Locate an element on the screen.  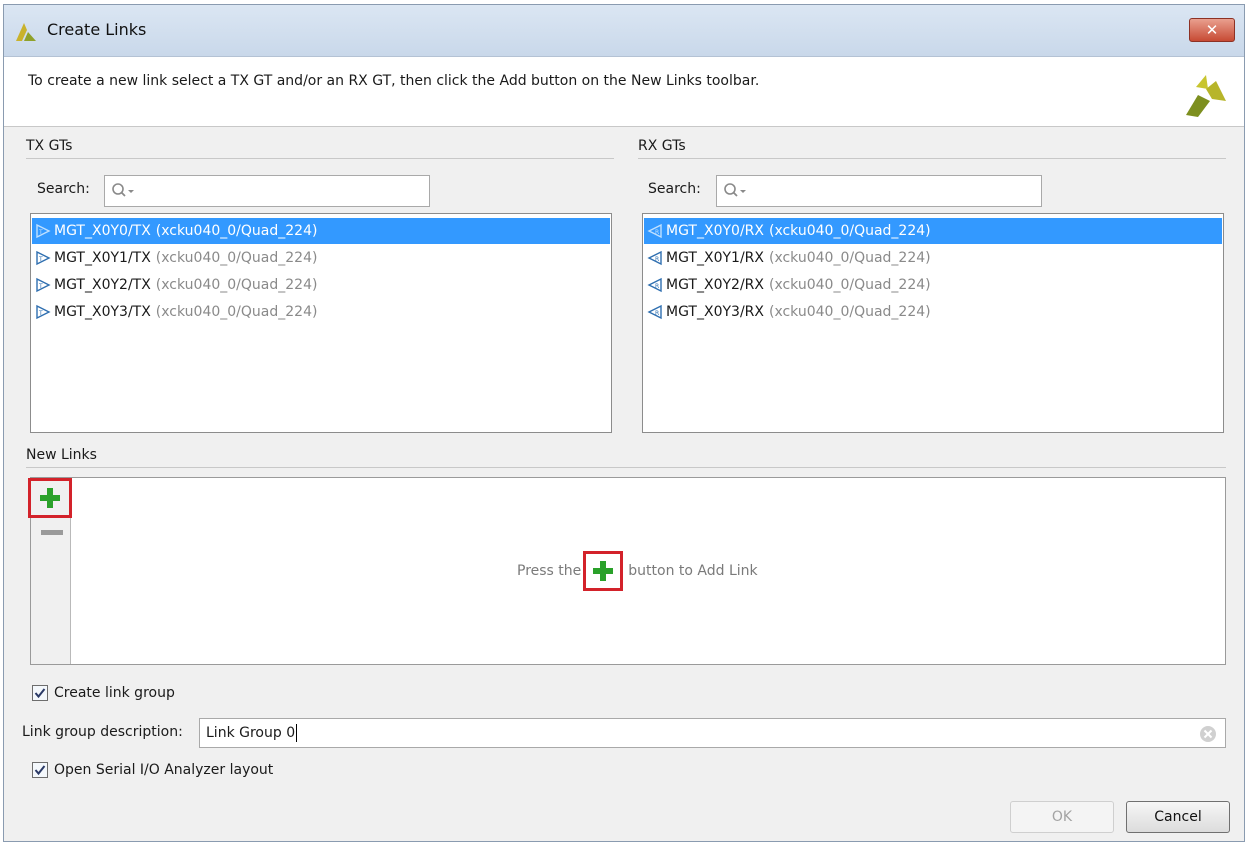
create-link-group-checkbox is located at coordinates (40, 693).